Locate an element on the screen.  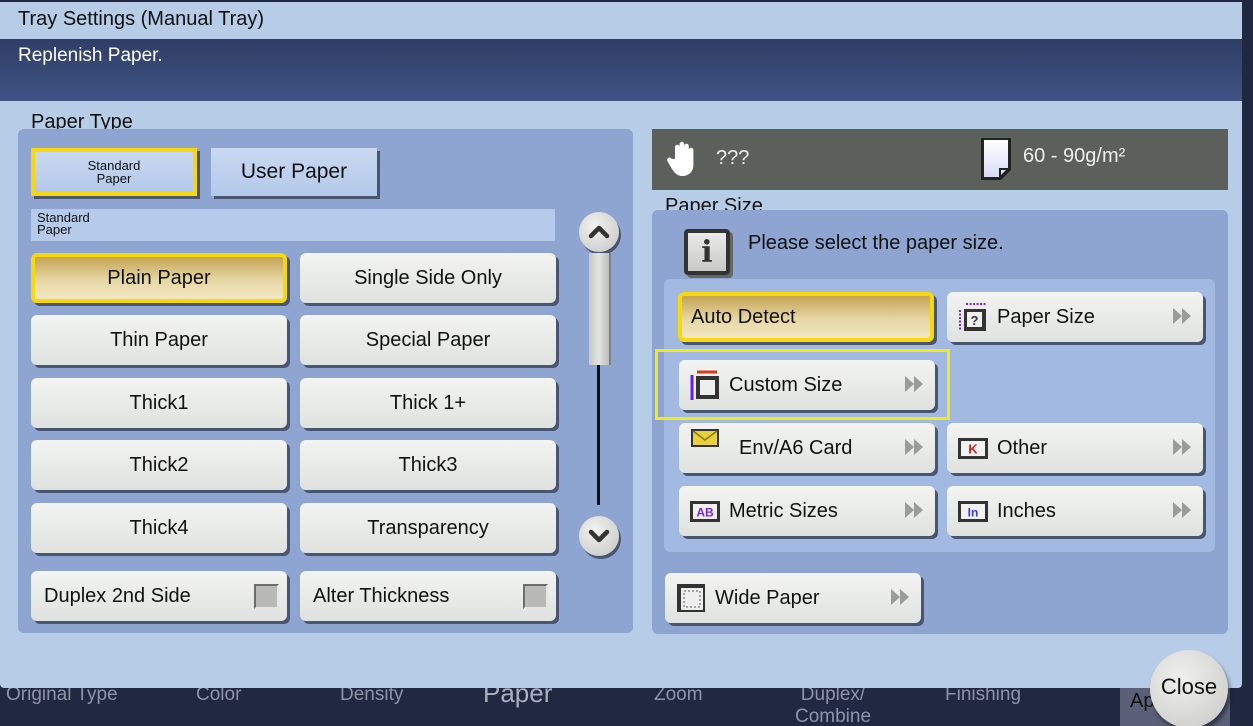
inches-button: In Inches is located at coordinates (1075, 511).